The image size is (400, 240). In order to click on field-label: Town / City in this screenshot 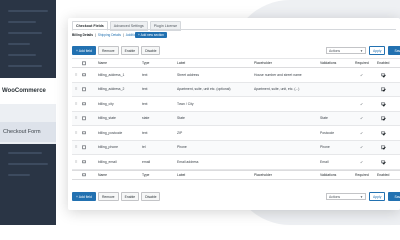, I will do `click(185, 103)`.